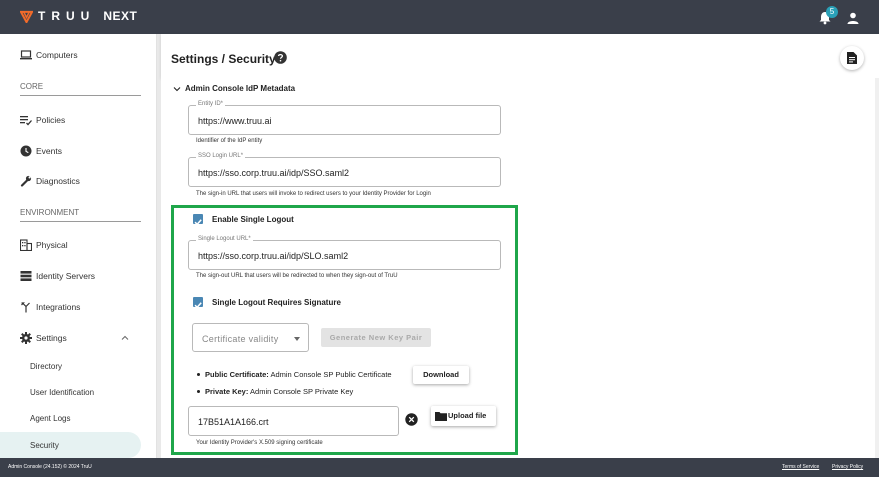  Describe the element at coordinates (467, 415) in the screenshot. I see `upload-file-label: Upload file` at that location.